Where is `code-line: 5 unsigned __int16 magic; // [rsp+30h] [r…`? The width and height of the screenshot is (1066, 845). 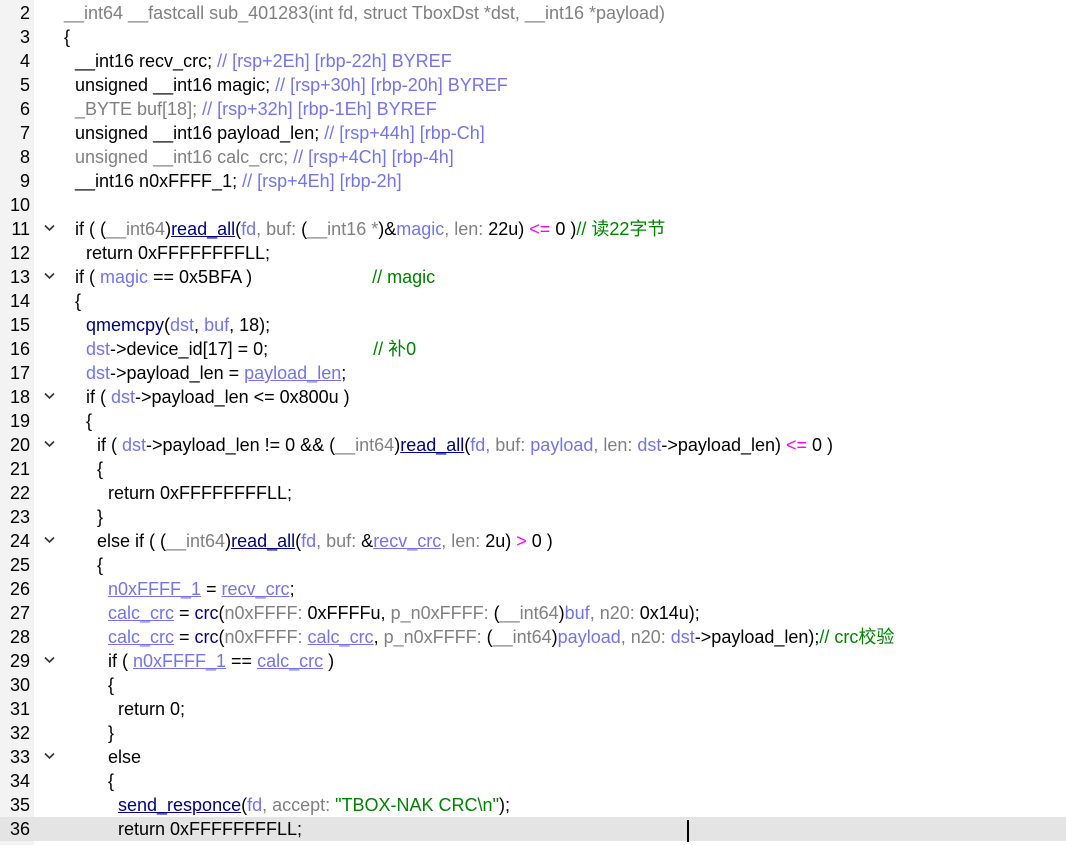
code-line: 5 unsigned __int16 magic; // [rsp+30h] [r… is located at coordinates (533, 85).